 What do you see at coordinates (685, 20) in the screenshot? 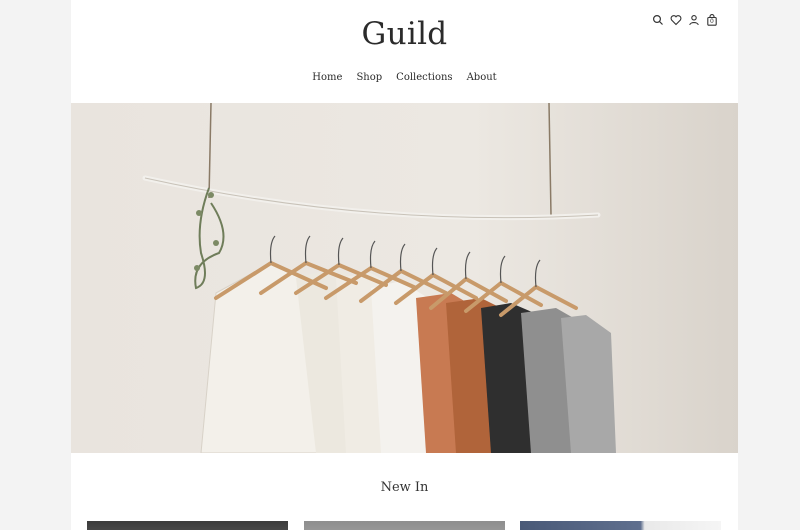
I see `header-icons: 0` at bounding box center [685, 20].